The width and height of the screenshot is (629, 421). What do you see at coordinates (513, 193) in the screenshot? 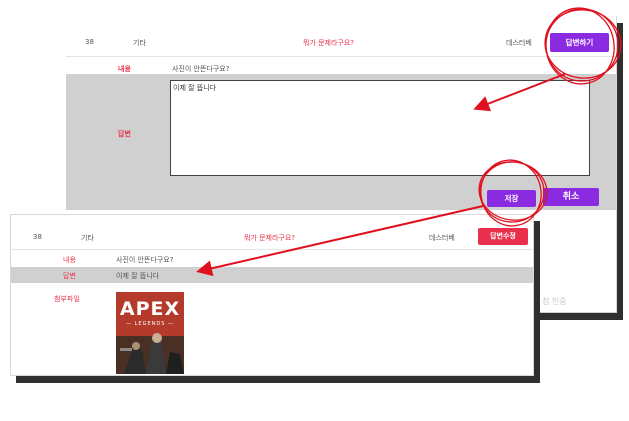
I see `highlight-circle-save-button` at bounding box center [513, 193].